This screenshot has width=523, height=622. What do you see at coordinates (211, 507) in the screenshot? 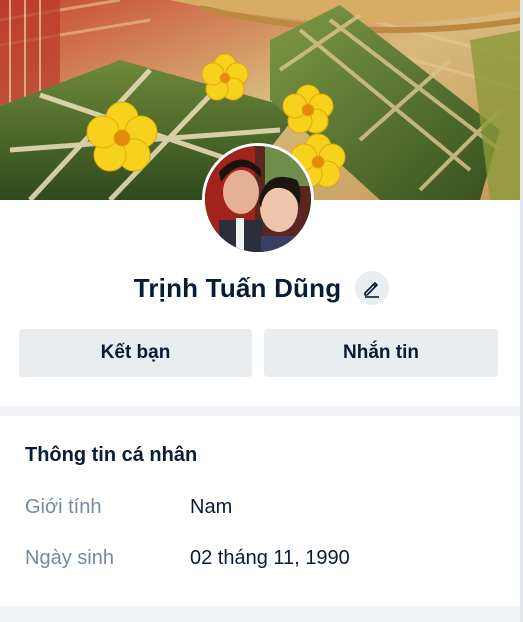
I see `gender-value: Nam` at bounding box center [211, 507].